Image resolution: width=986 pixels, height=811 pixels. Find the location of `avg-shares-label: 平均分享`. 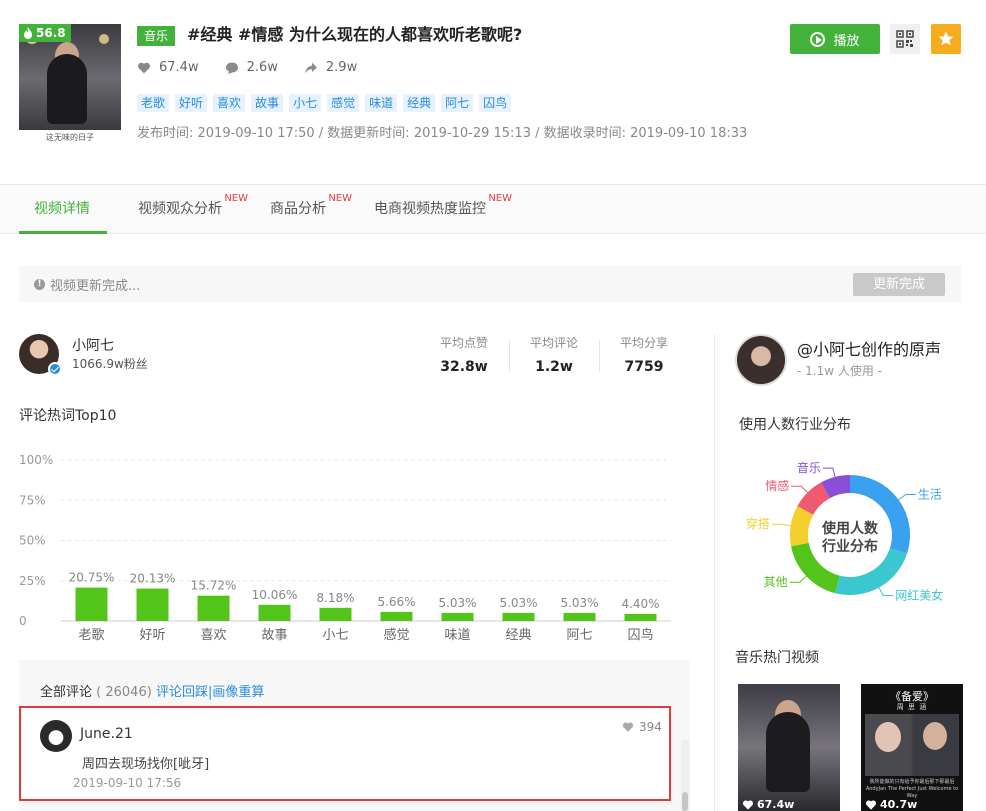

avg-shares-label: 平均分享 is located at coordinates (643, 343).